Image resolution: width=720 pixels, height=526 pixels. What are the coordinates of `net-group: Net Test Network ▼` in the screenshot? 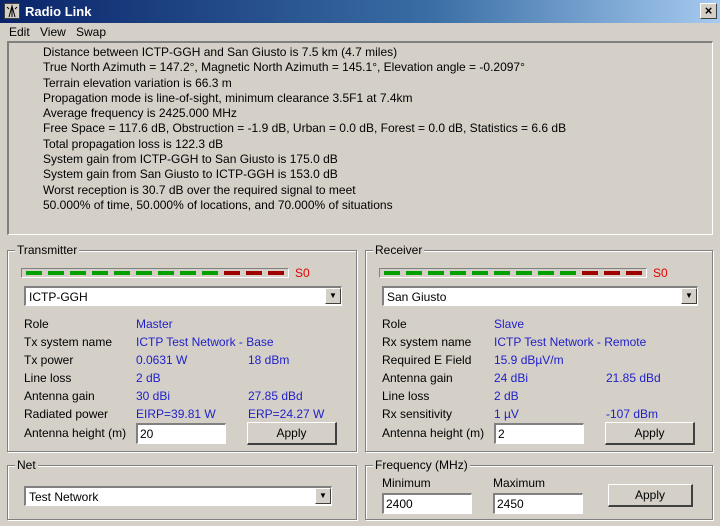 It's located at (182, 489).